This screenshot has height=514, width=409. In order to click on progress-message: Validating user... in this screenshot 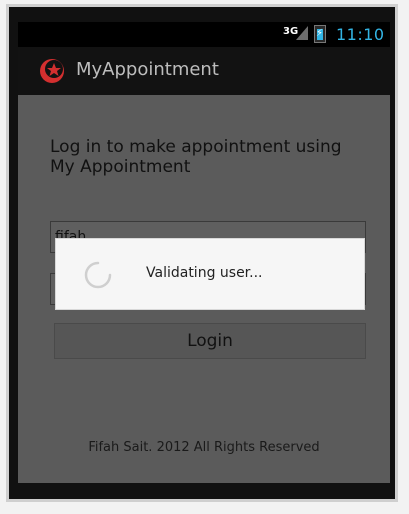, I will do `click(204, 273)`.